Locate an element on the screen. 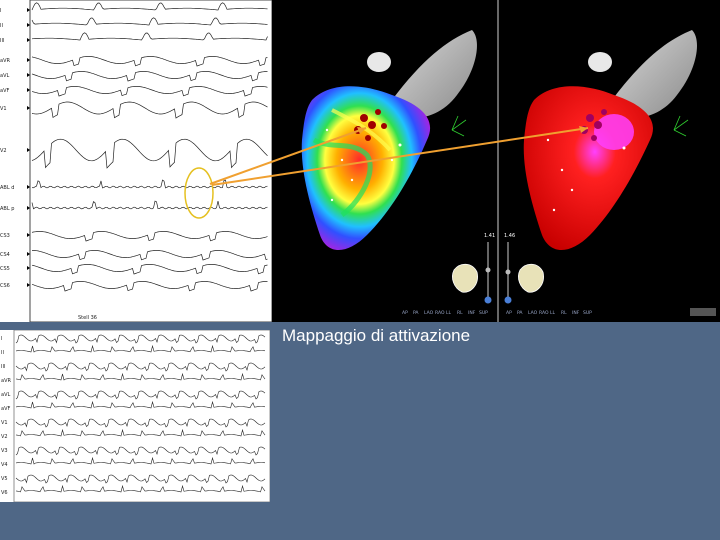 This screenshot has width=720, height=540. right-orifice-ring is located at coordinates (600, 62).